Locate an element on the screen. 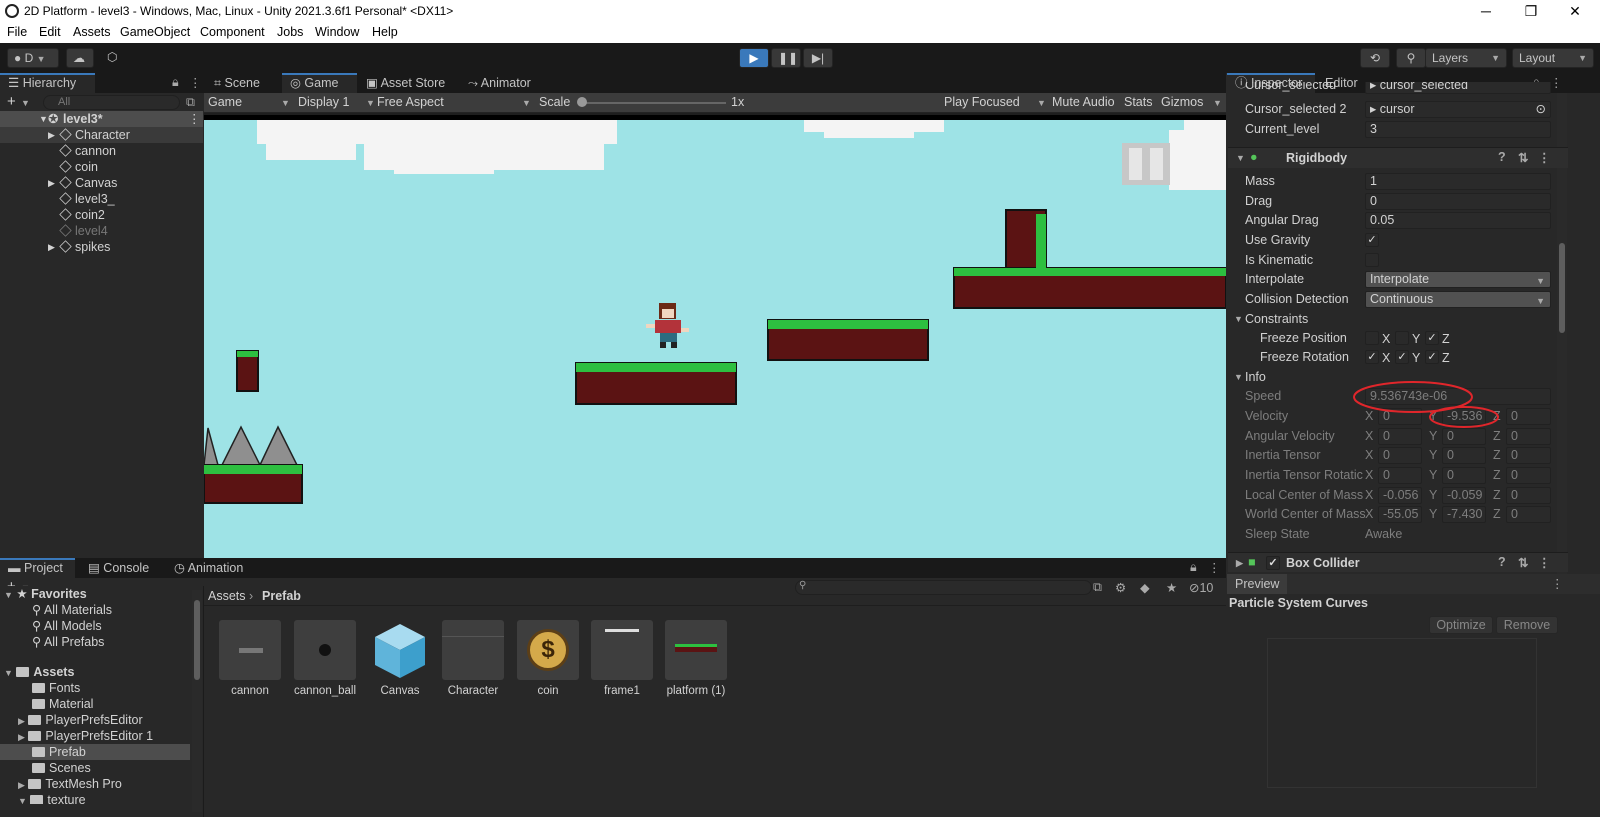 The height and width of the screenshot is (817, 1600). freeze-pos-z-checkbox: ✓ is located at coordinates (1432, 338).